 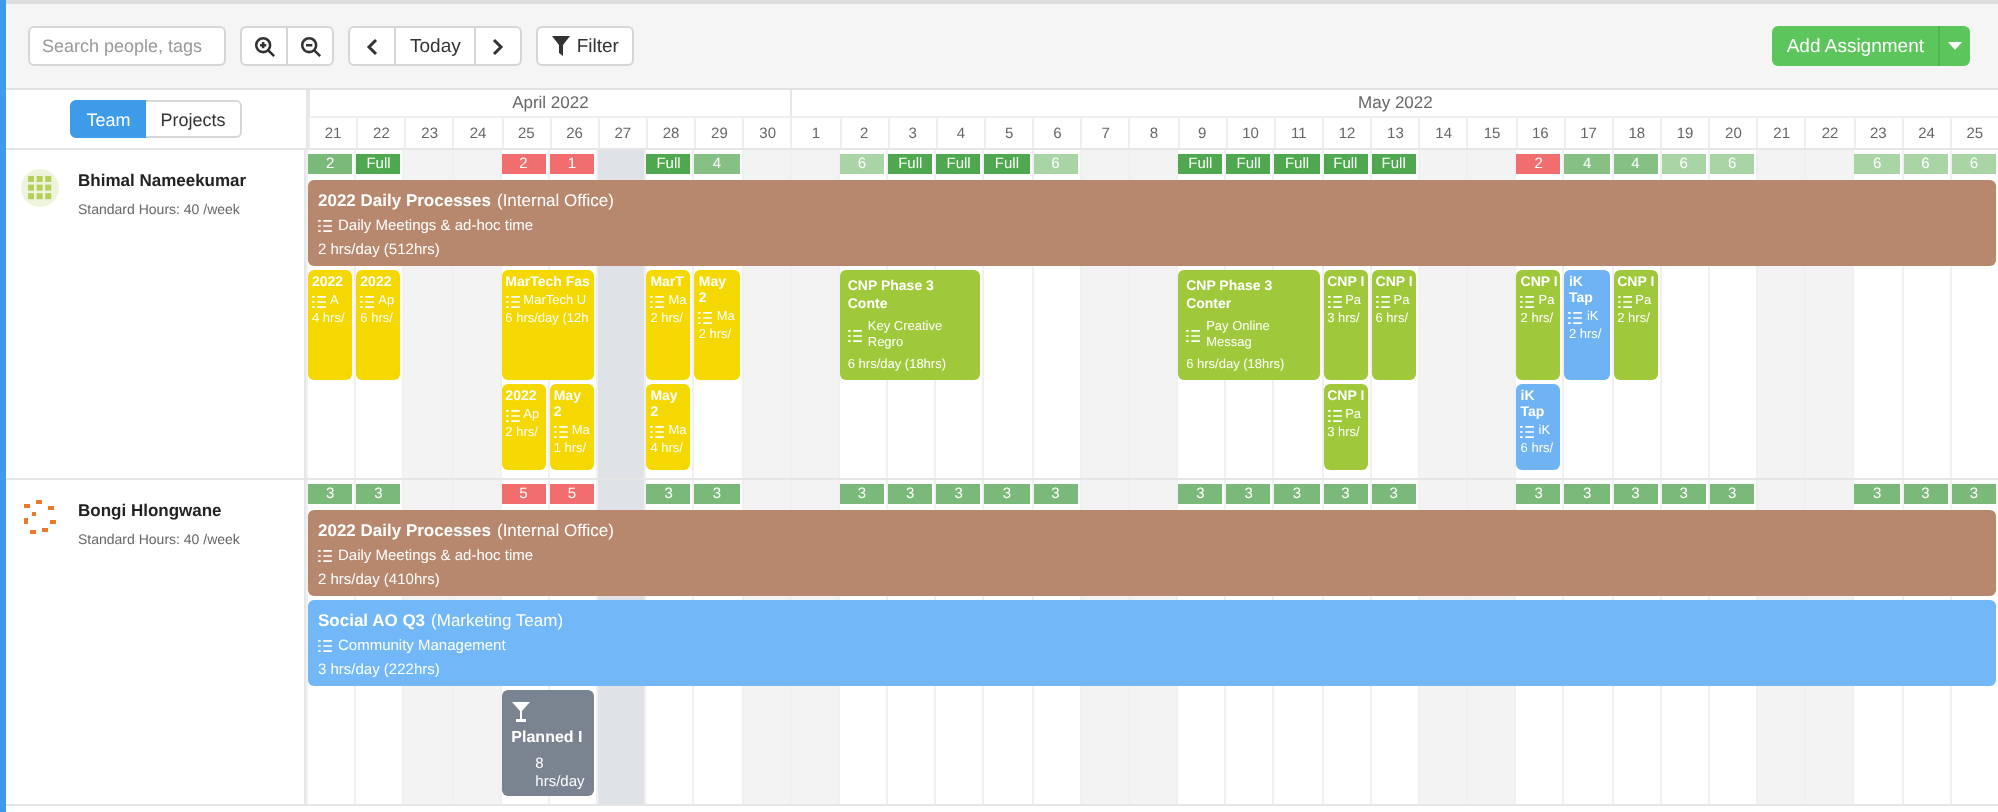 I want to click on funnel-icon, so click(x=561, y=46).